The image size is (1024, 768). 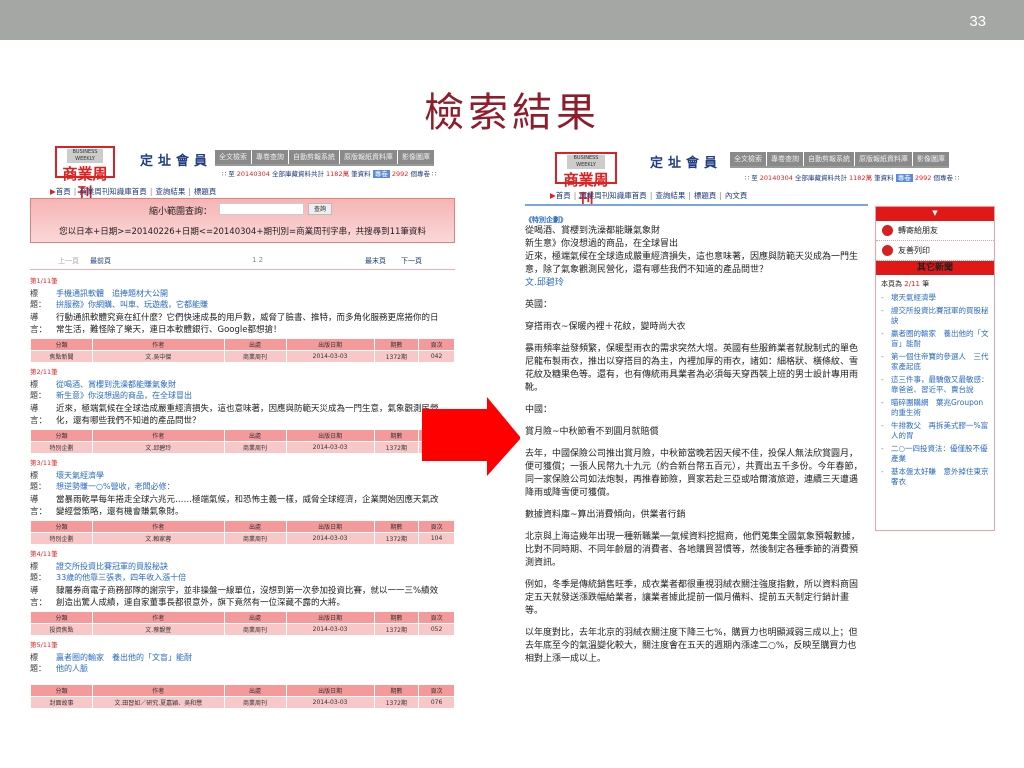 I want to click on result-subtitle-link: 想逆勢賺一○%營收，老闆必修：, so click(x=115, y=486).